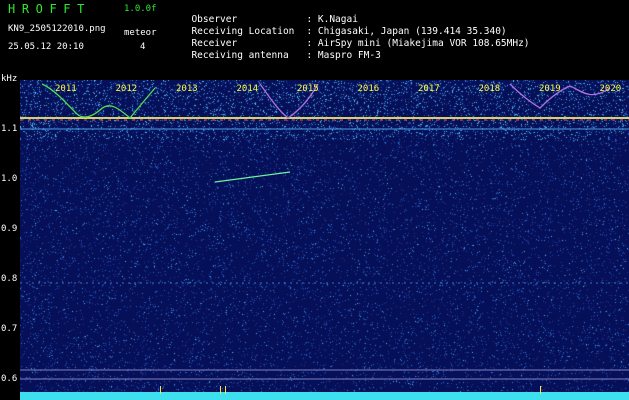  Describe the element at coordinates (248, 89) in the screenshot. I see `year-label: 2014` at that location.